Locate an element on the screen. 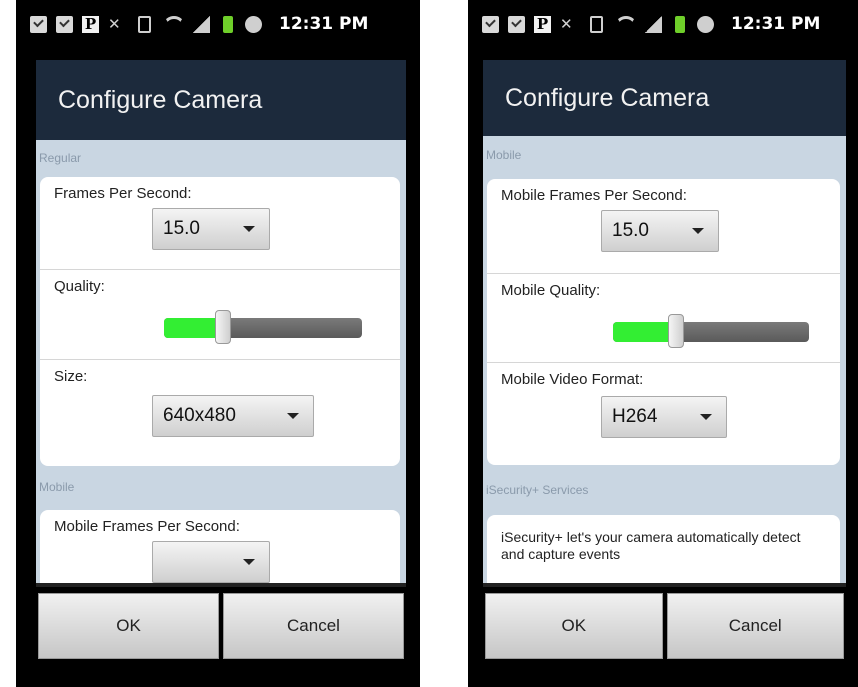  quality-slider is located at coordinates (220, 325).